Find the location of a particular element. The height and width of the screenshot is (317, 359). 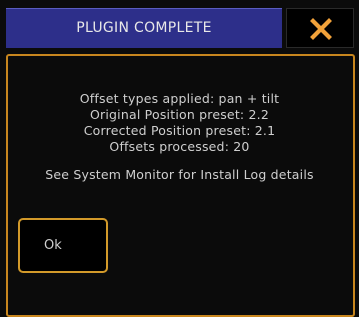

message-corrected-preset: Corrected Position preset: 2.1 is located at coordinates (179, 130).